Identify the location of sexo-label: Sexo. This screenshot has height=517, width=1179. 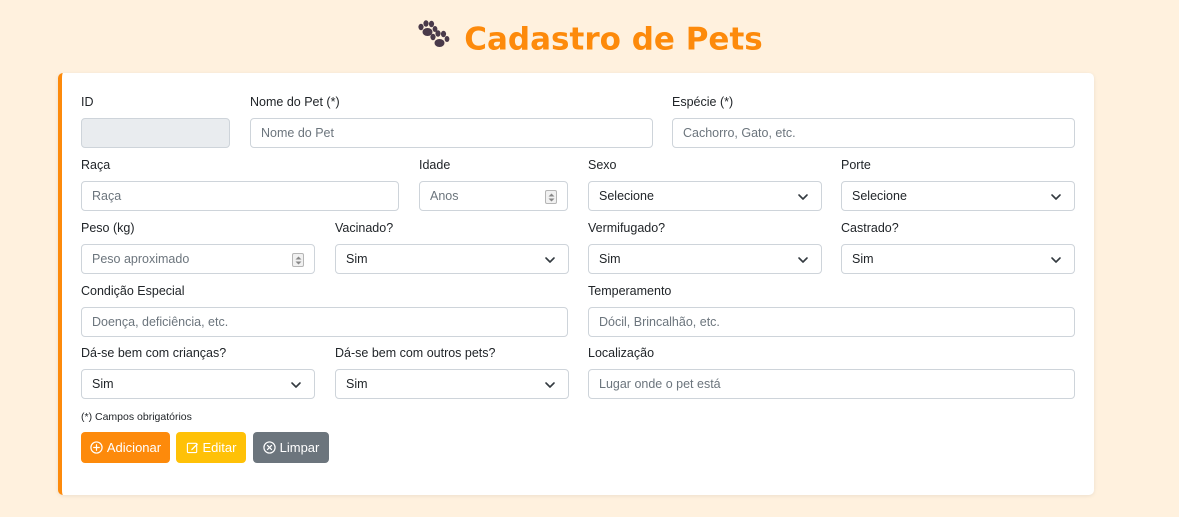
(602, 165).